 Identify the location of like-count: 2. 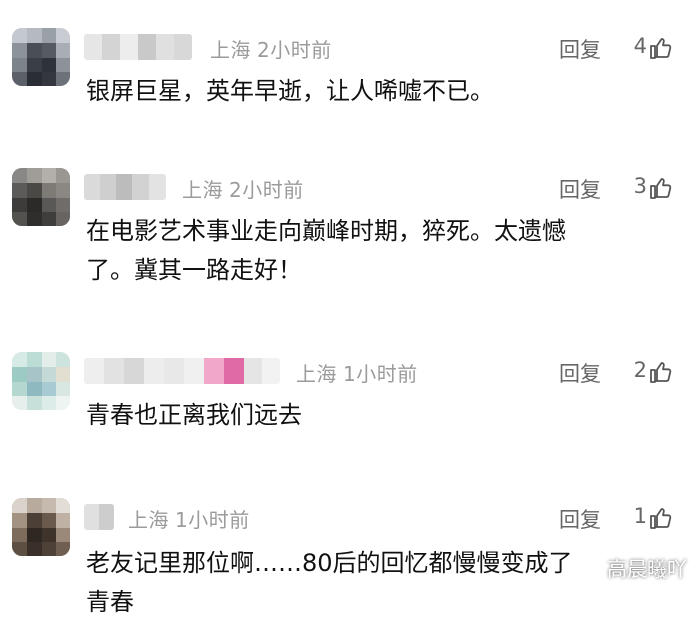
(640, 370).